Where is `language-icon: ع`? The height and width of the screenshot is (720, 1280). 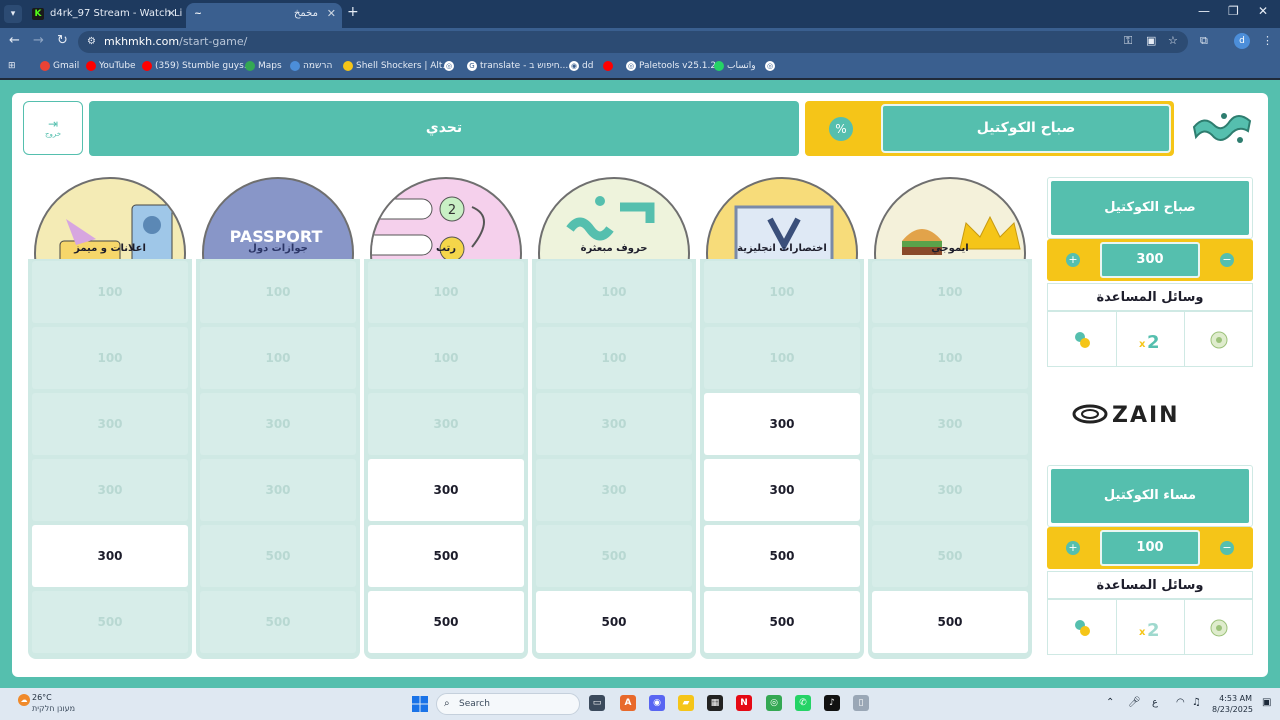 language-icon: ع is located at coordinates (1155, 702).